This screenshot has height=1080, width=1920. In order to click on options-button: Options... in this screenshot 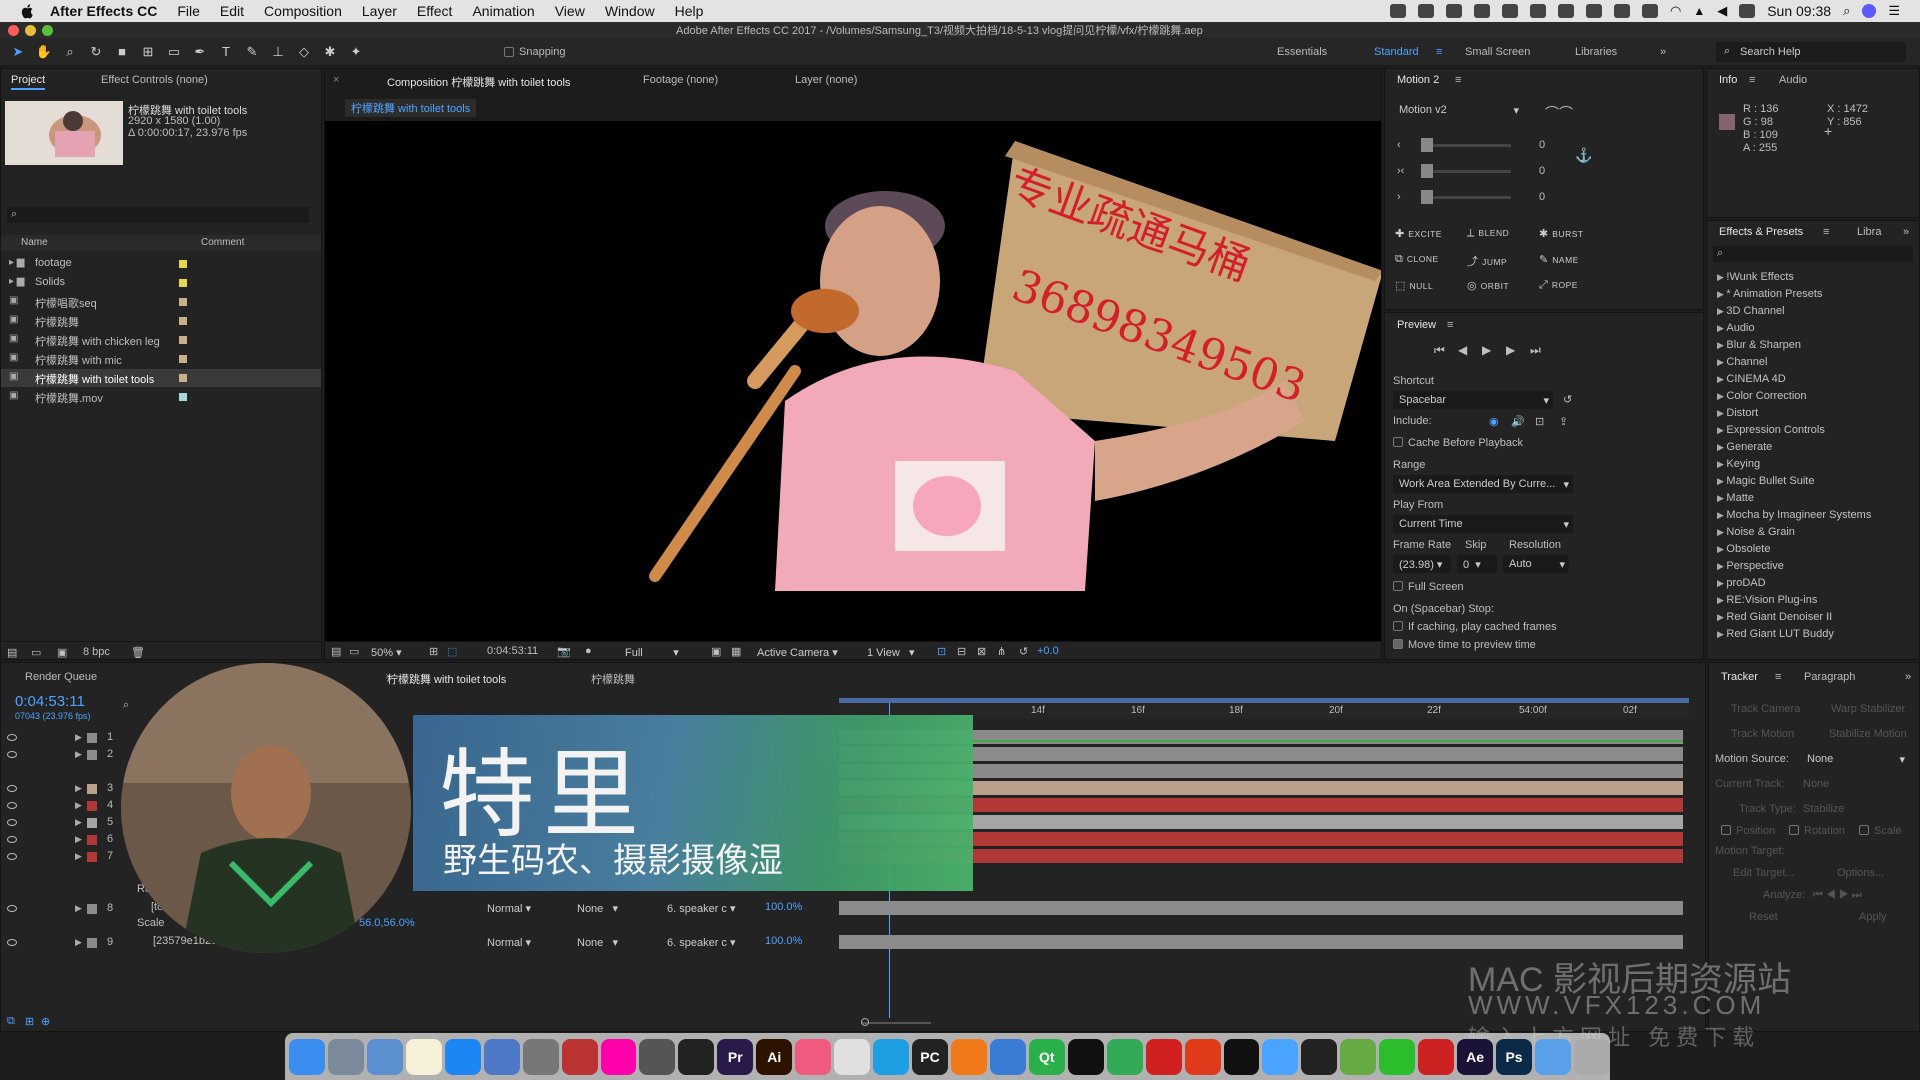, I will do `click(1860, 873)`.